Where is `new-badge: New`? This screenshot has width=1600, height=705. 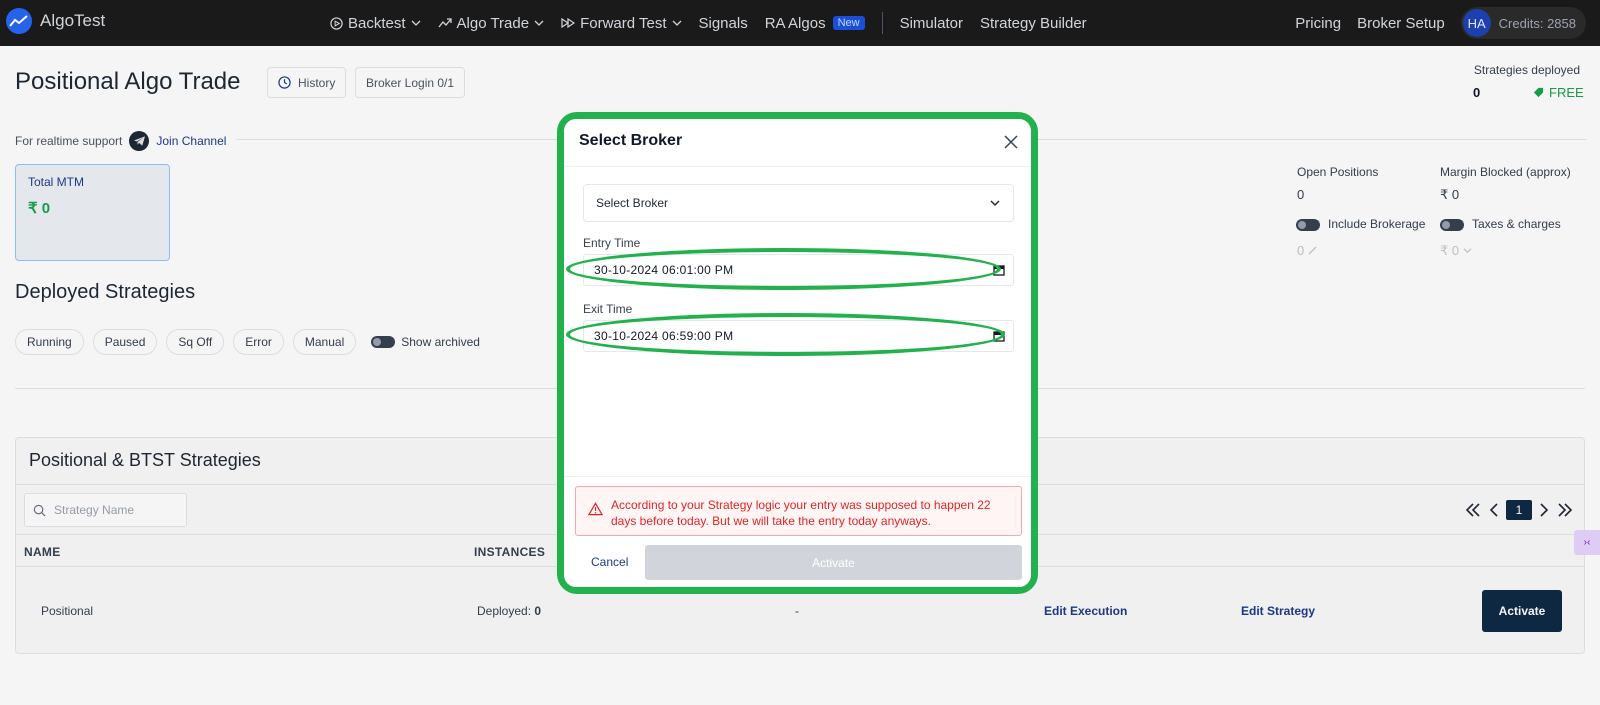 new-badge: New is located at coordinates (848, 23).